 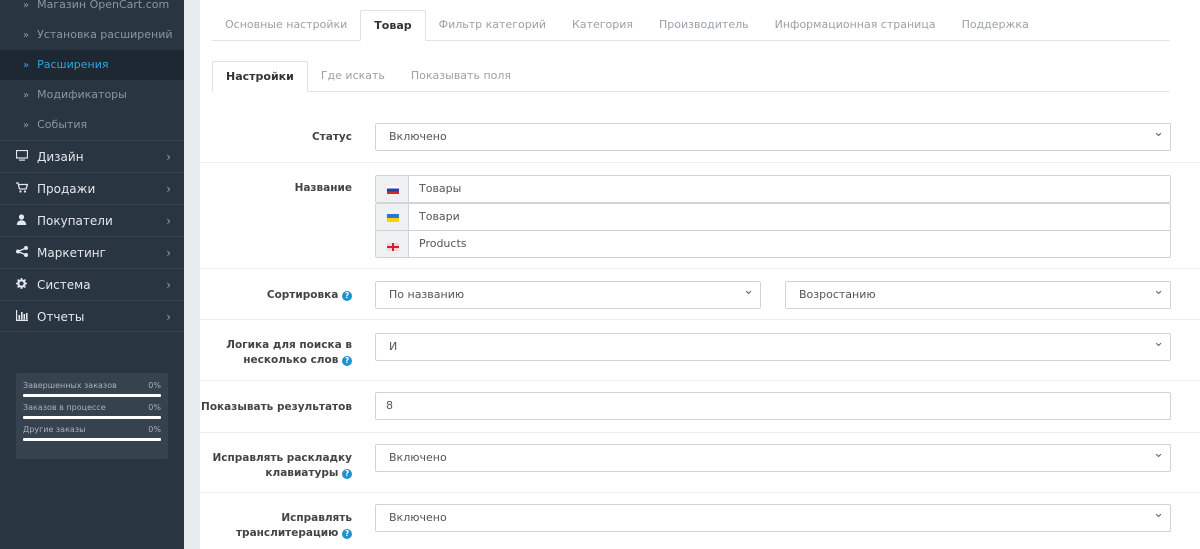 What do you see at coordinates (789, 217) in the screenshot?
I see `name-input-ua: Товари` at bounding box center [789, 217].